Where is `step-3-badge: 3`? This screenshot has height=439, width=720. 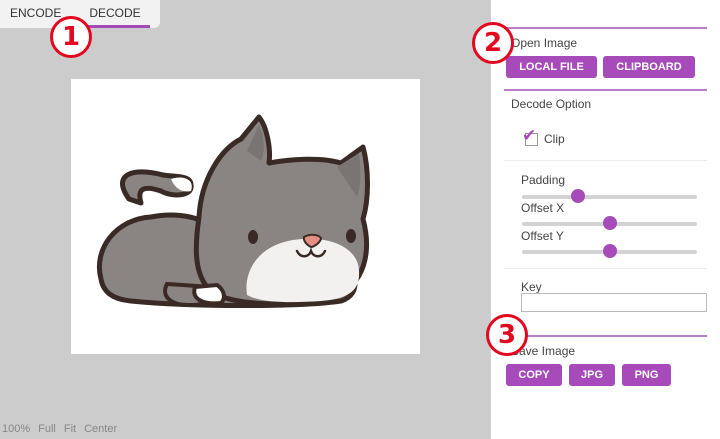 step-3-badge: 3 is located at coordinates (507, 335).